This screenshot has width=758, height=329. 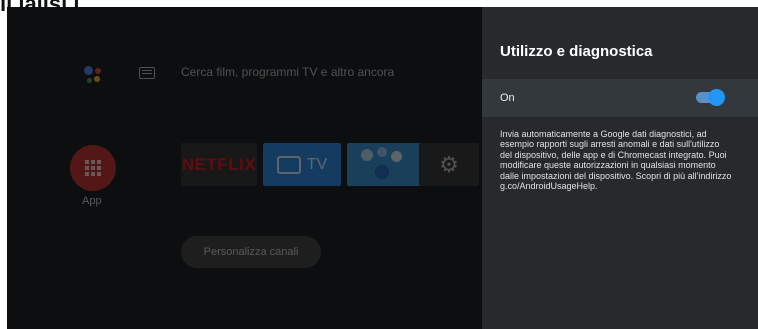 What do you see at coordinates (317, 164) in the screenshot?
I see `tv-tile-label: TV` at bounding box center [317, 164].